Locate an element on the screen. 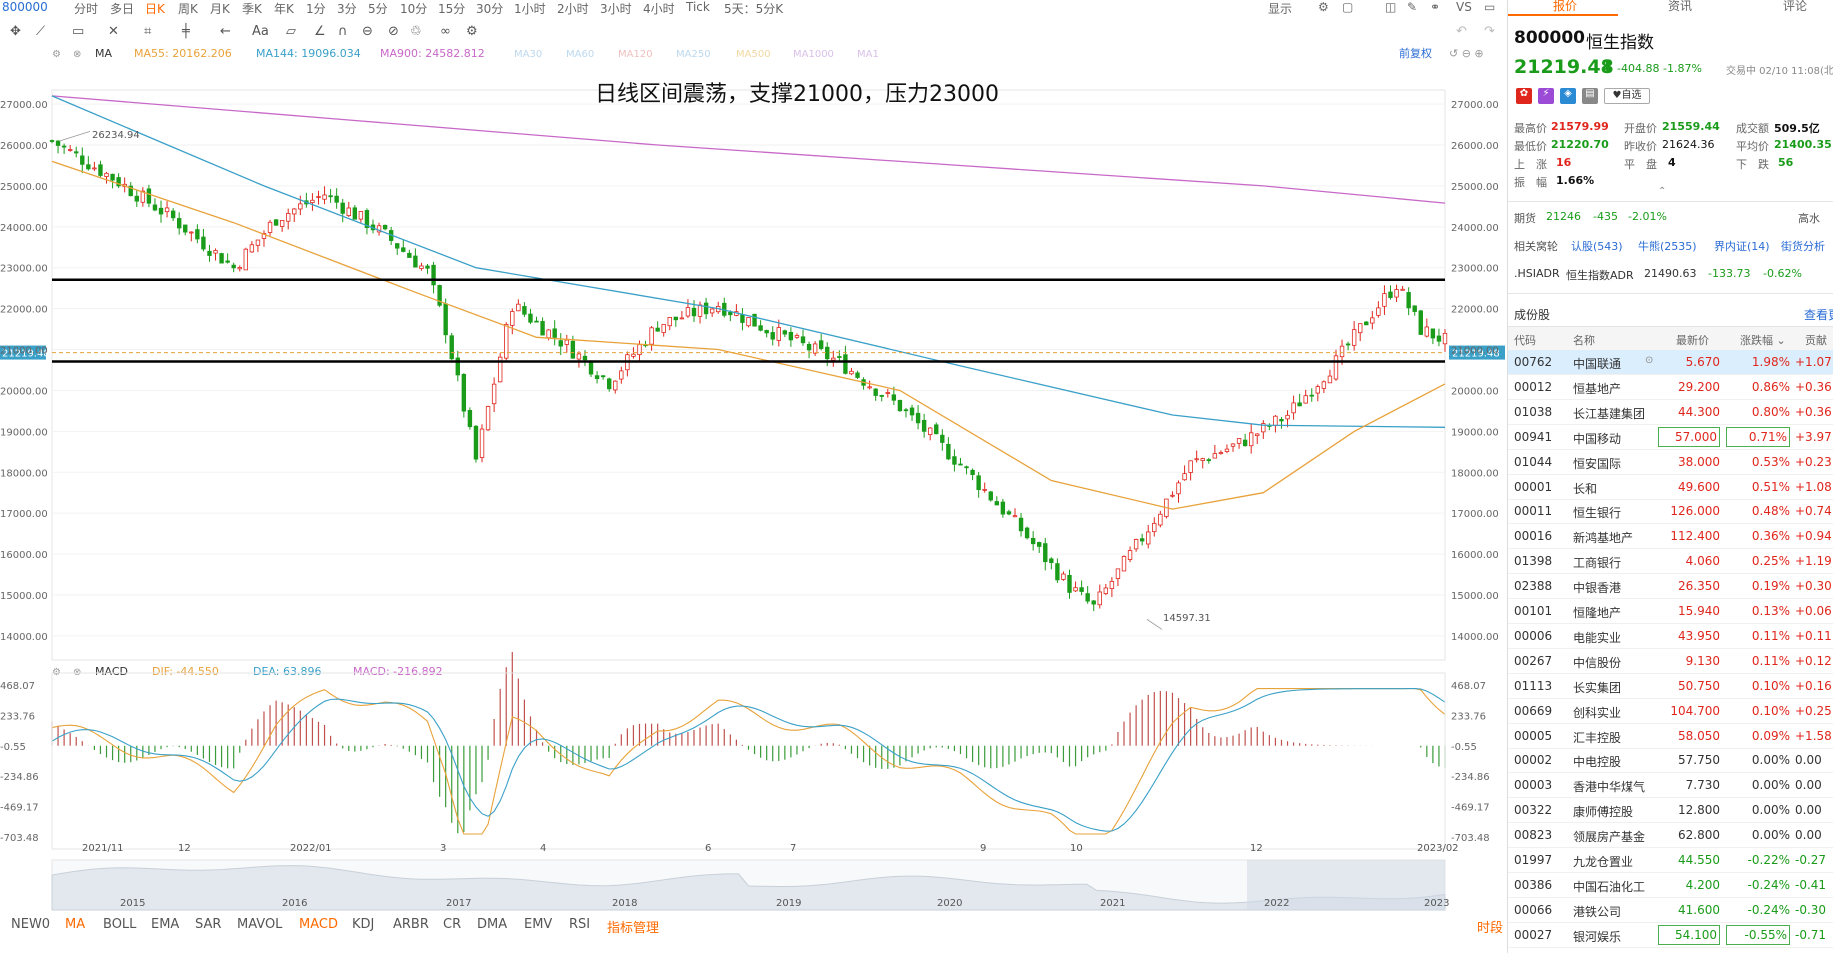 Image resolution: width=1833 pixels, height=953 pixels. table-row: 00012 恒基地产 29.200 0.86% +0.36 is located at coordinates (1670, 387).